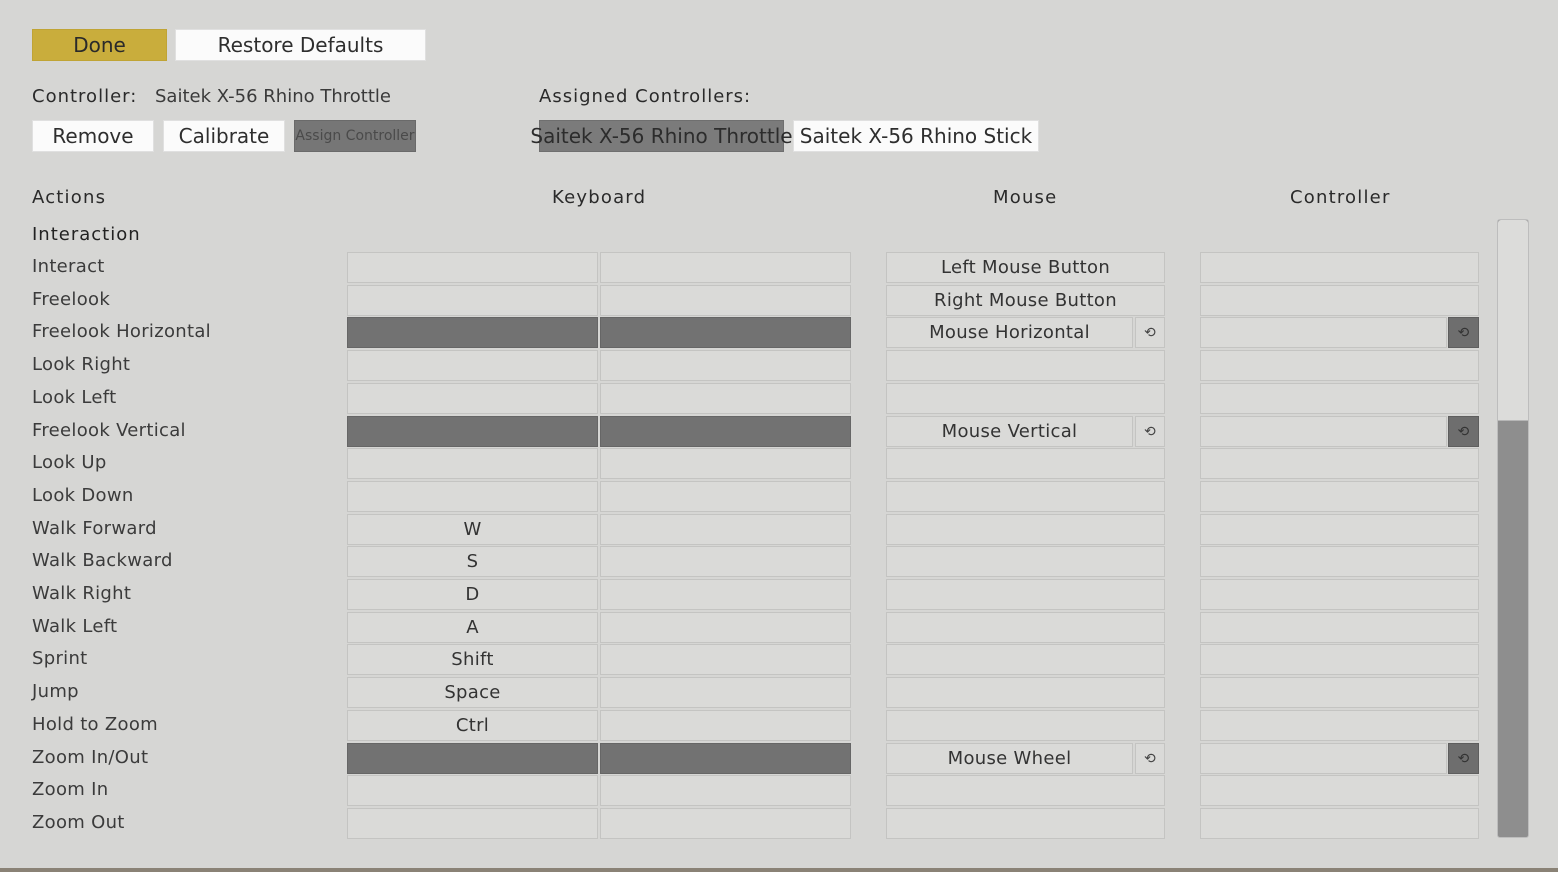 Image resolution: width=1558 pixels, height=872 pixels. What do you see at coordinates (55, 691) in the screenshot?
I see `action-label-jump: Jump` at bounding box center [55, 691].